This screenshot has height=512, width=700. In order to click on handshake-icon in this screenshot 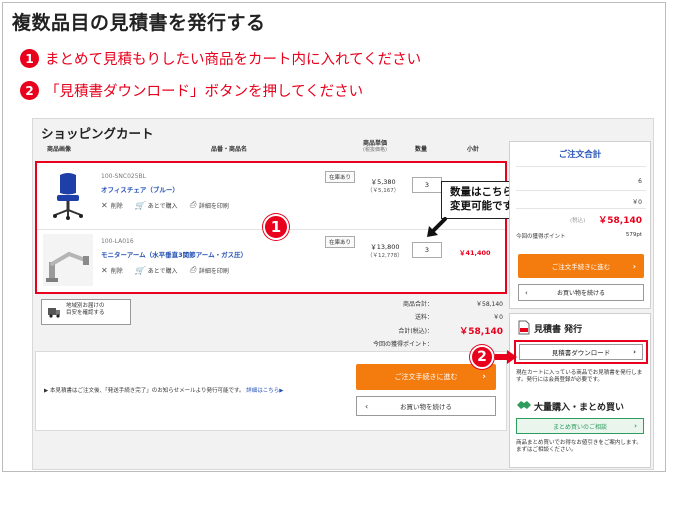, I will do `click(524, 405)`.